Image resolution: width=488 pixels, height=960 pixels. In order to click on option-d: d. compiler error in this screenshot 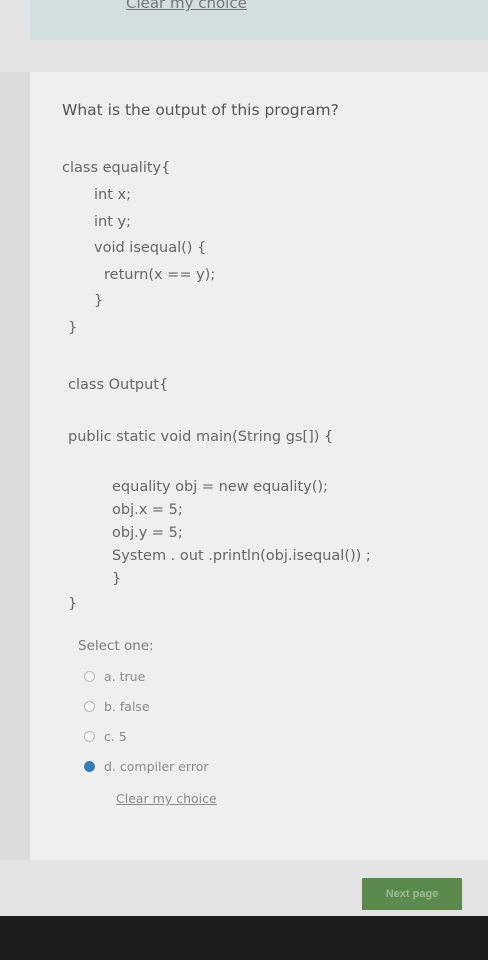, I will do `click(146, 766)`.